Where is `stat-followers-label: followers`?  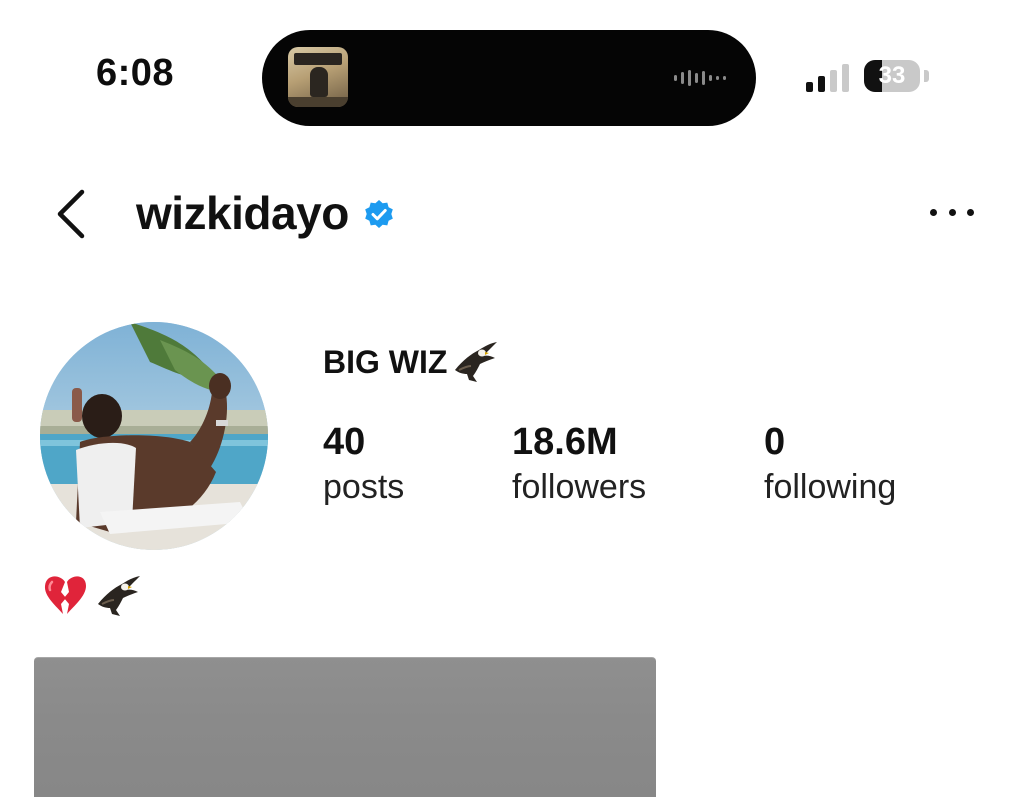
stat-followers-label: followers is located at coordinates (579, 487).